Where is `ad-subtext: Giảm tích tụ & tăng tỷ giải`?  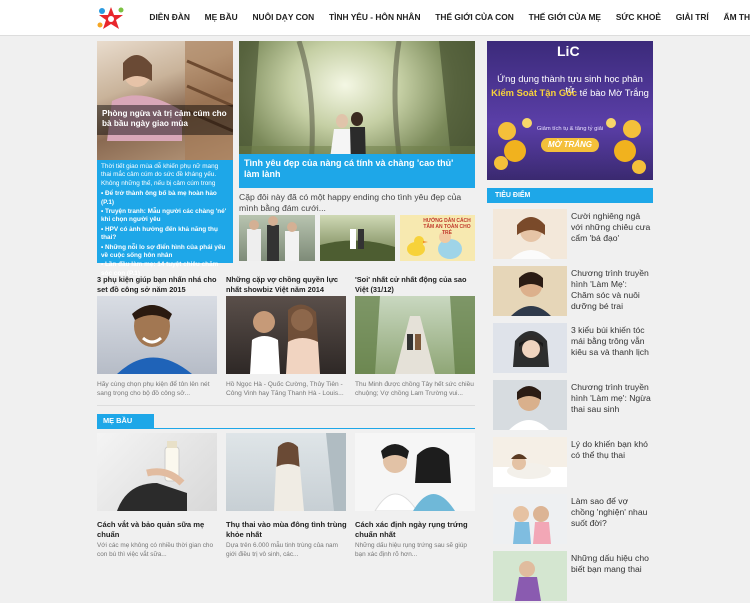 ad-subtext: Giảm tích tụ & tăng tỷ giải is located at coordinates (570, 129).